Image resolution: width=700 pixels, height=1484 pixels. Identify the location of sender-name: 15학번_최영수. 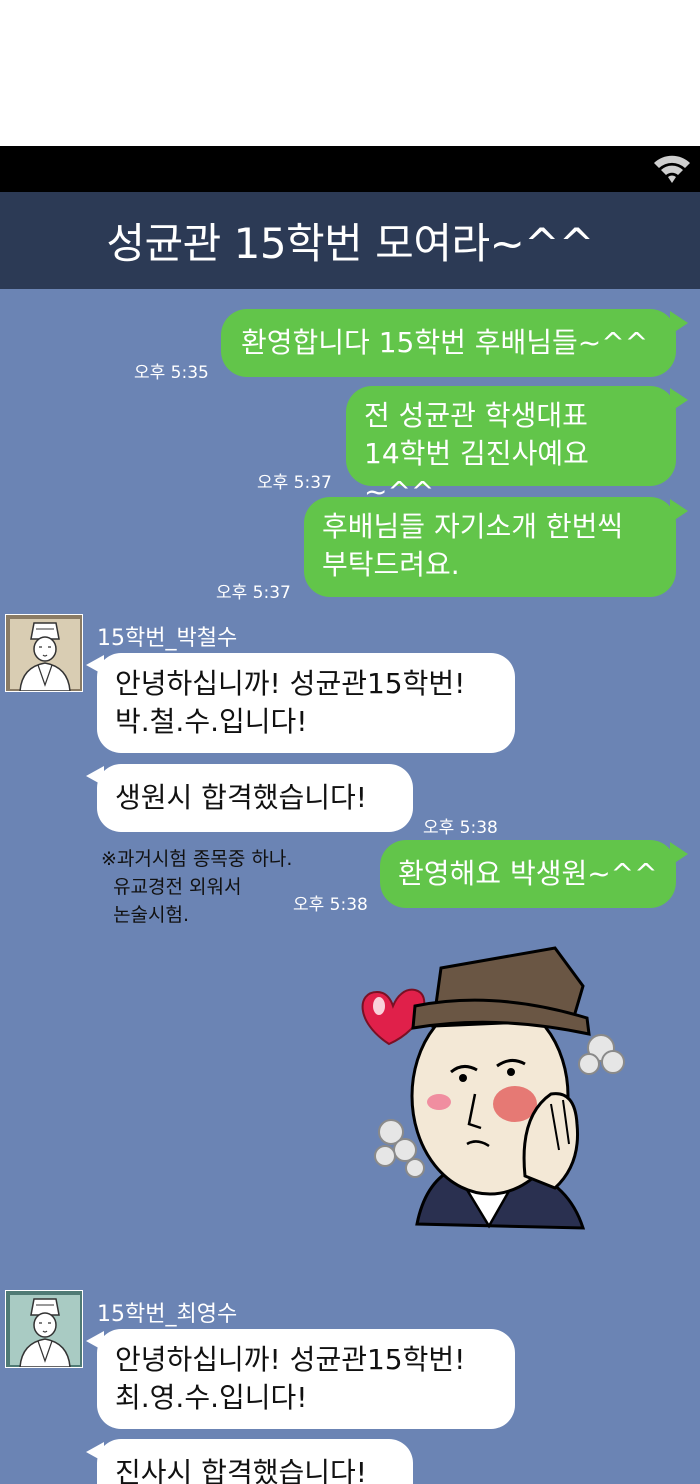
(167, 1314).